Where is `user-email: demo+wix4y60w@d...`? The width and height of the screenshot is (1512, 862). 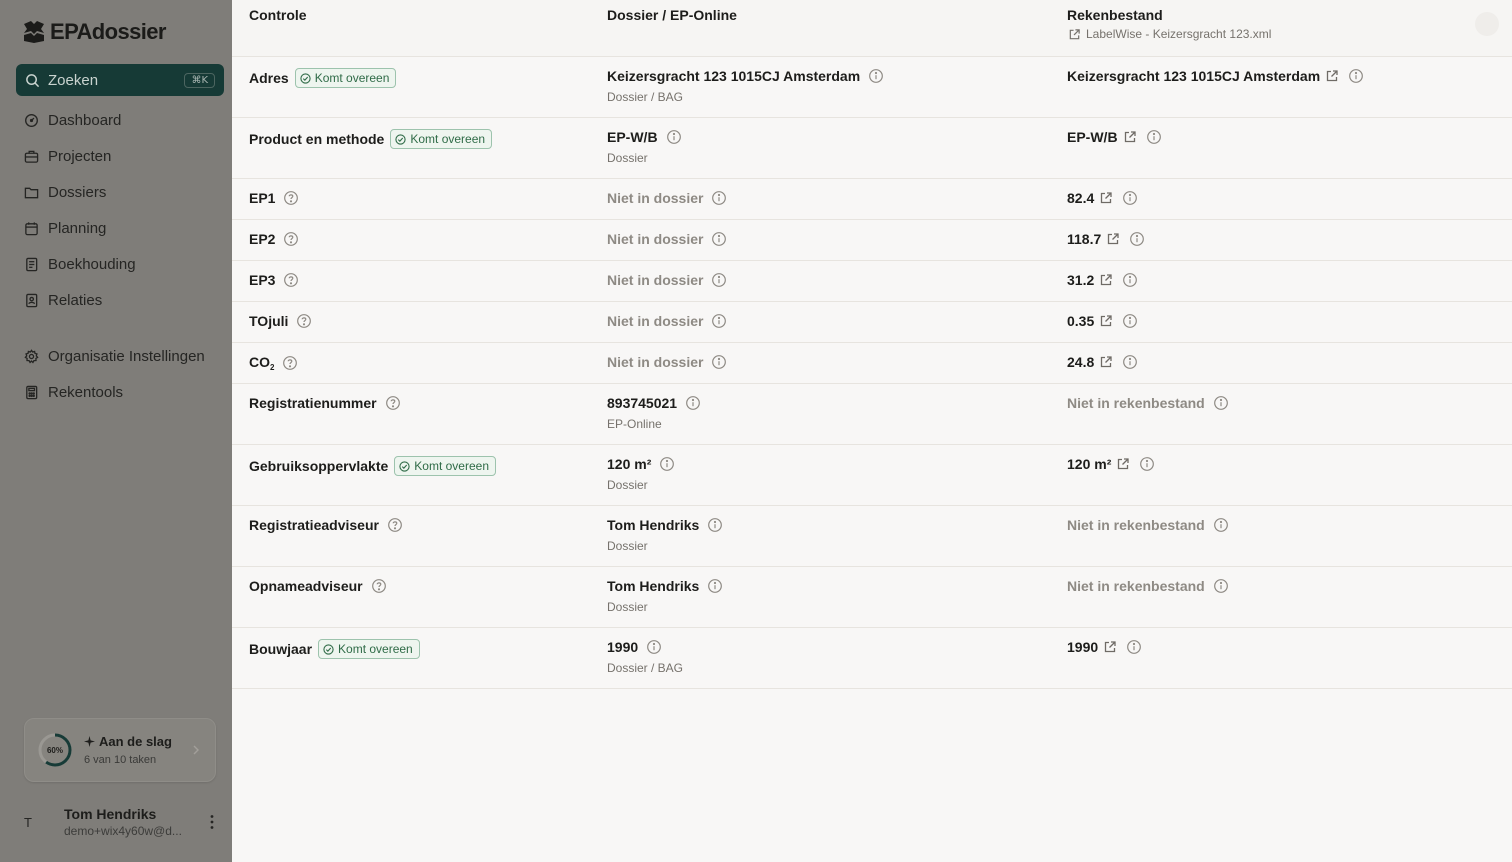
user-email: demo+wix4y60w@d... is located at coordinates (123, 831).